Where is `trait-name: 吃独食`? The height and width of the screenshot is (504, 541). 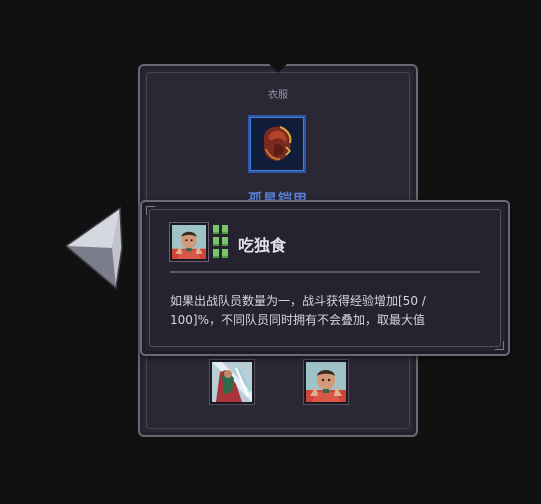 trait-name: 吃独食 is located at coordinates (262, 245).